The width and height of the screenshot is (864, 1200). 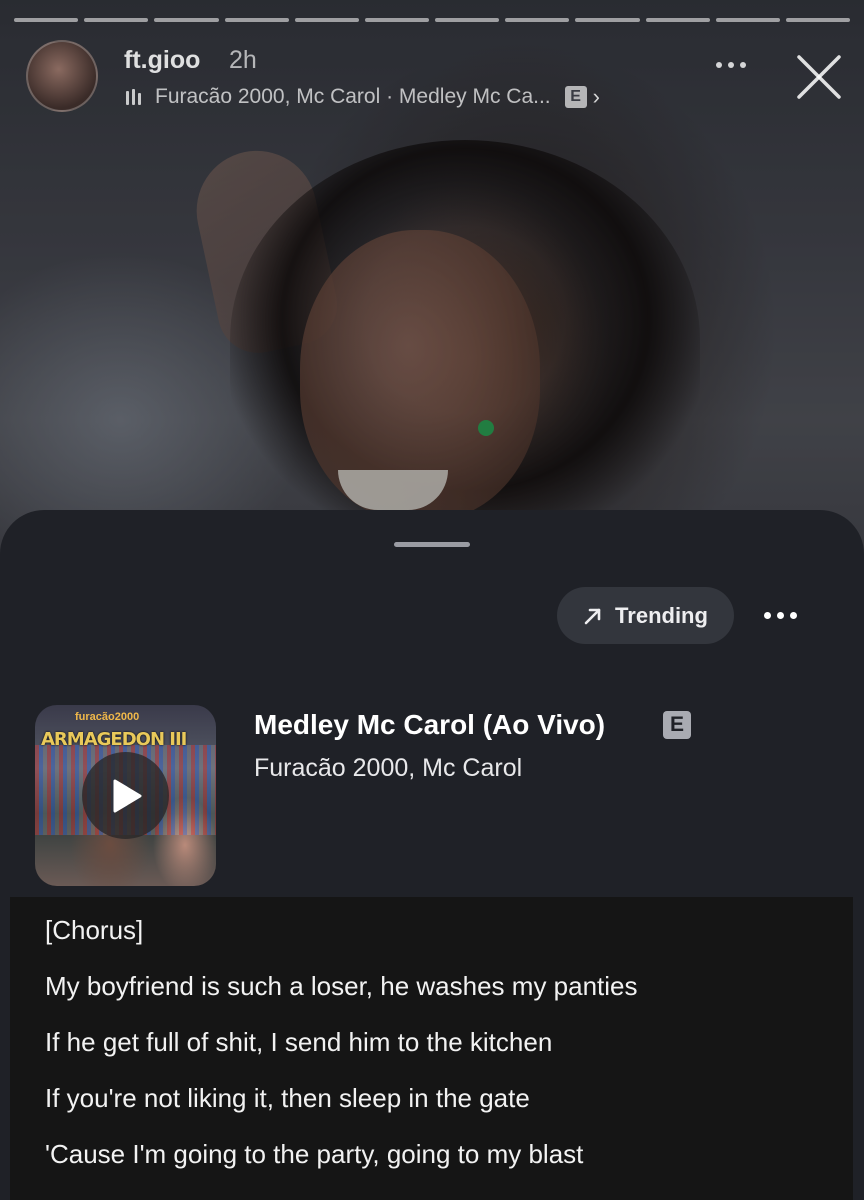 I want to click on story-progress-bar, so click(x=432, y=20).